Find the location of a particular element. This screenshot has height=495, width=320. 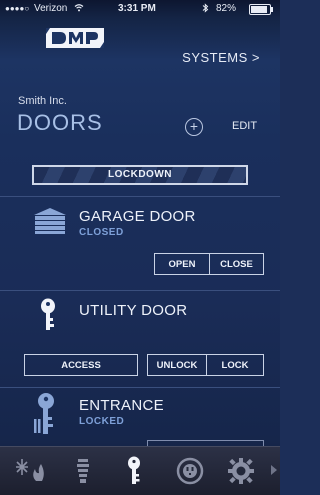

lock-button: LOCK is located at coordinates (234, 365).